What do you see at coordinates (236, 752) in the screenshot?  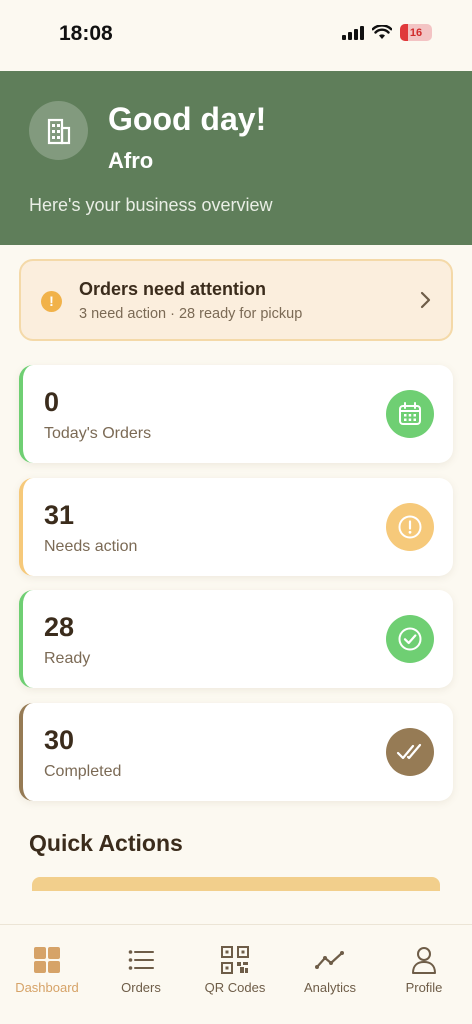 I see `stat-card-completed: 30 Completed` at bounding box center [236, 752].